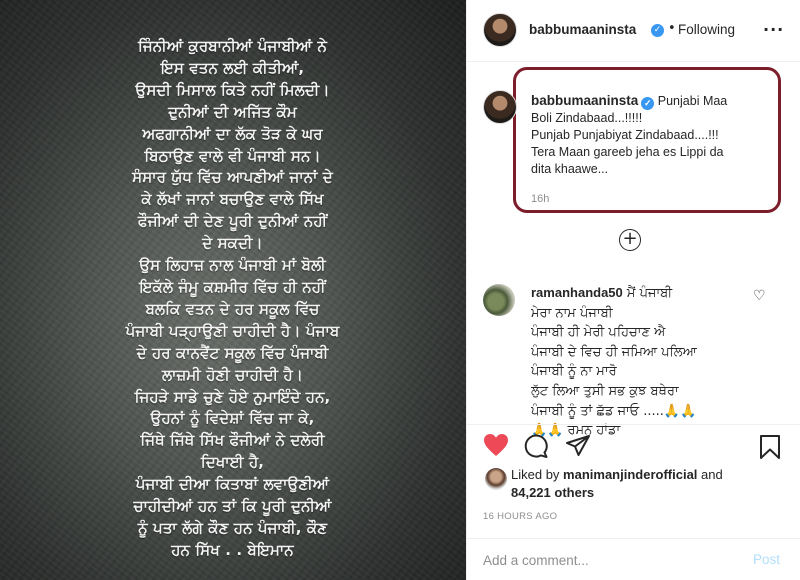 This screenshot has height=580, width=800. Describe the element at coordinates (232, 243) in the screenshot. I see `poem-line: ਦੇ ਸਕਦੀ।` at that location.